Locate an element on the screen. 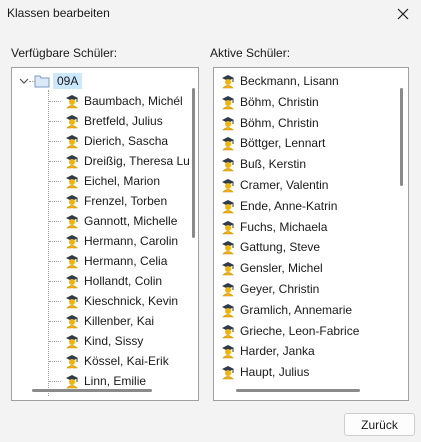  student-name: Baumbach, Michél is located at coordinates (133, 101).